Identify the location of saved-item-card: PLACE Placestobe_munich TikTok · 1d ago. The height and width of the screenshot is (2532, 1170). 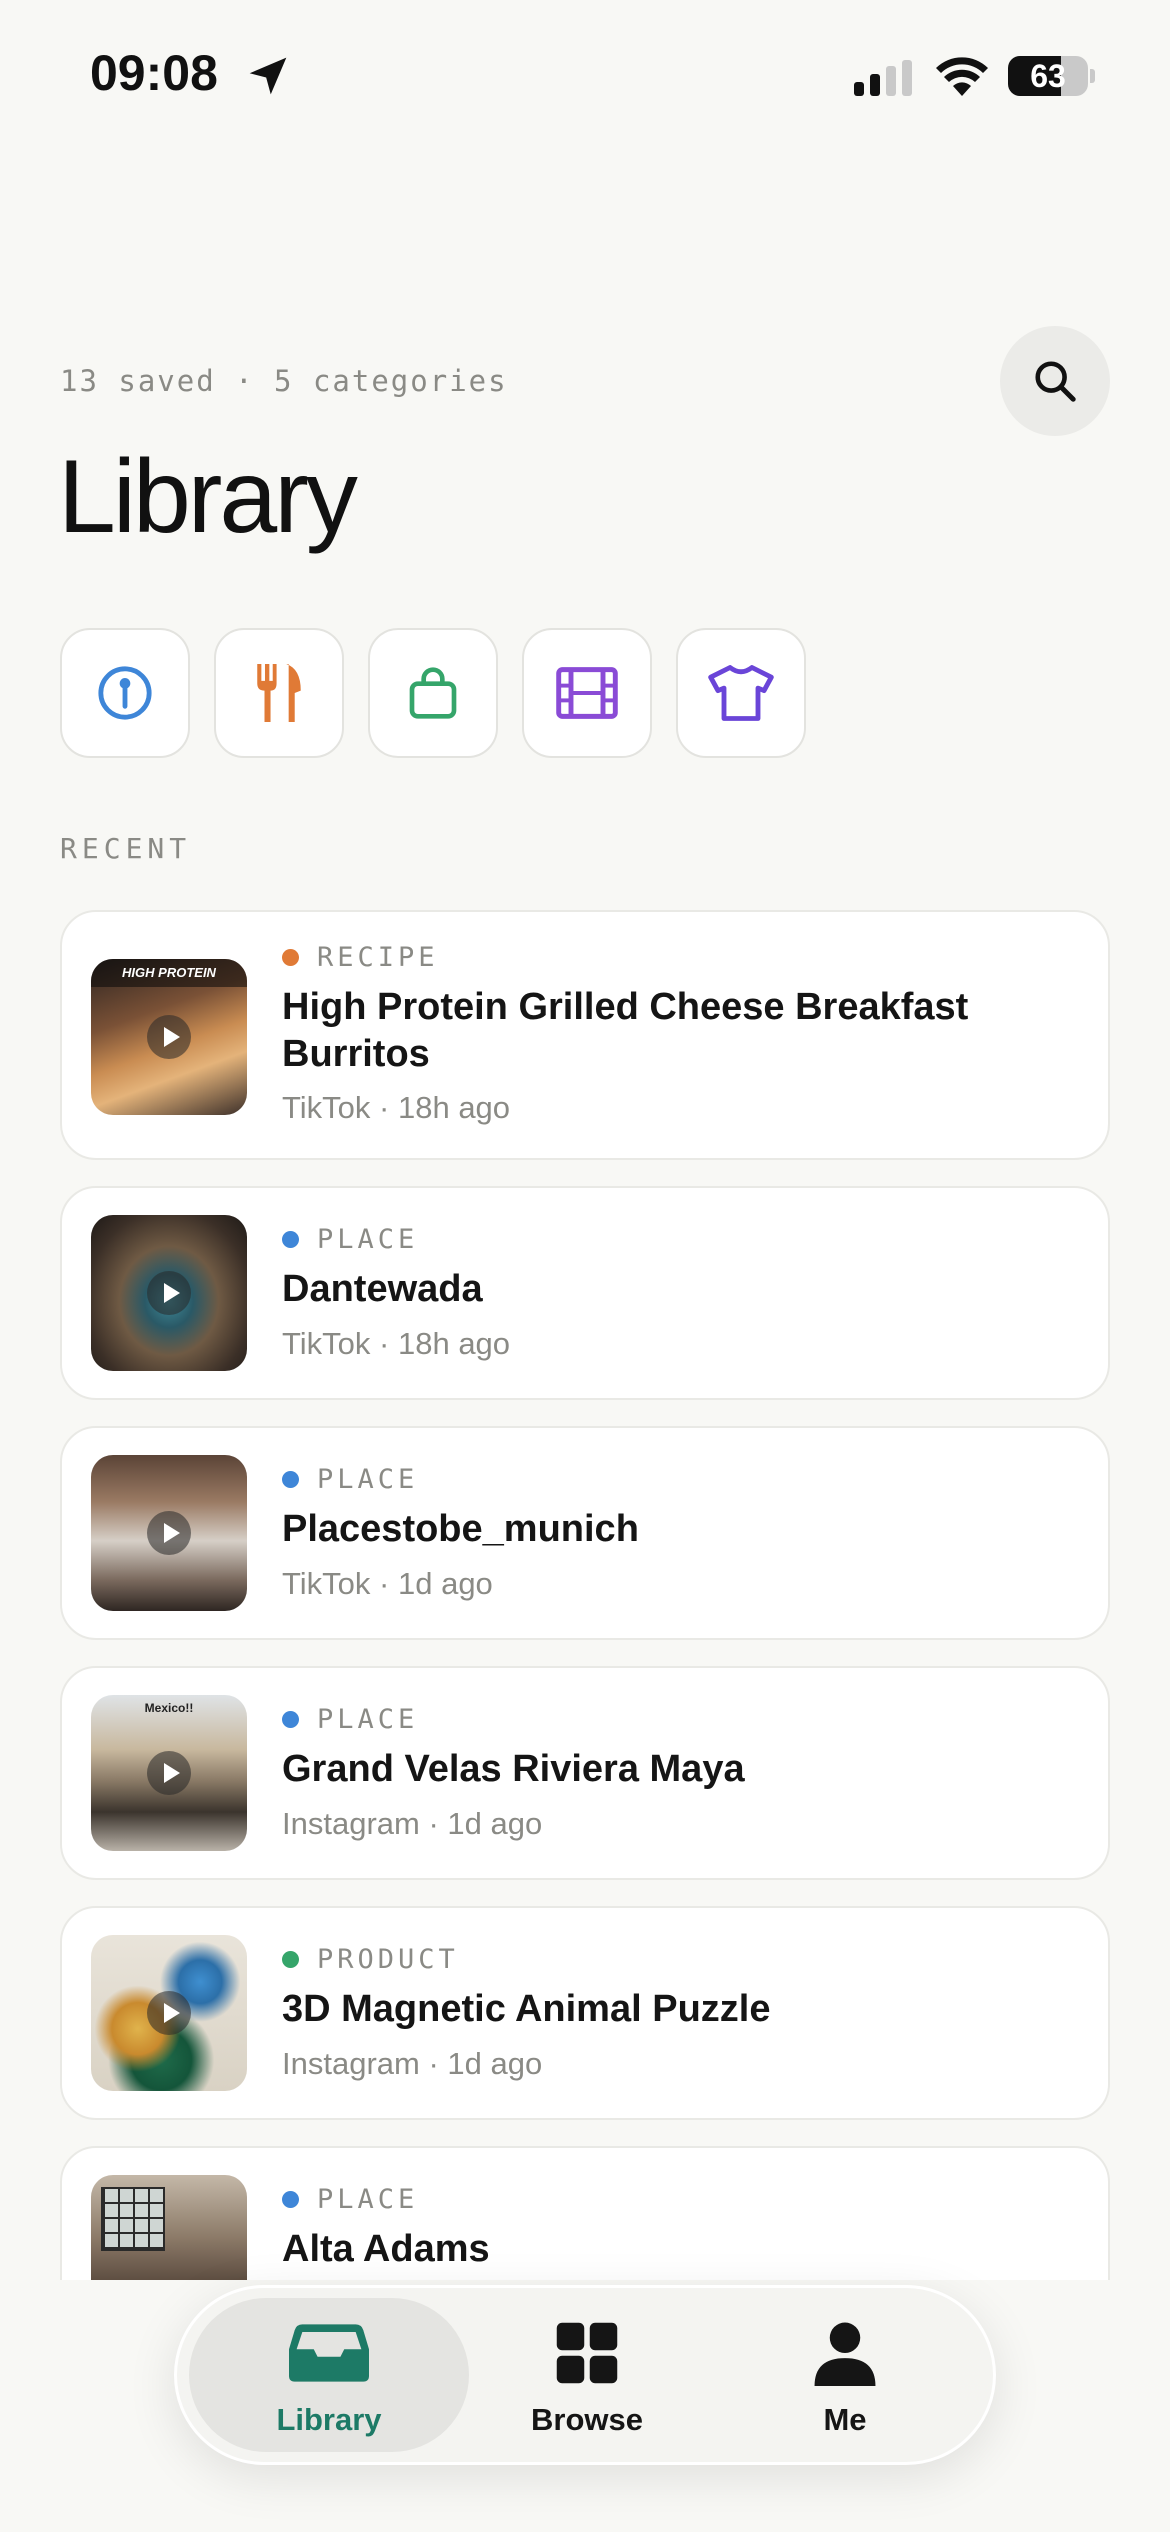
(585, 1533).